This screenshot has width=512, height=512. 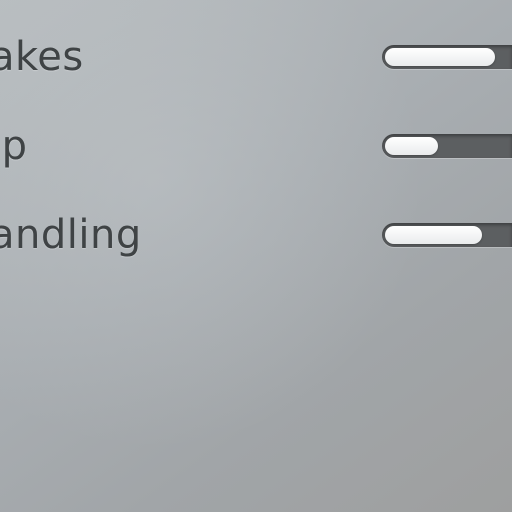 I want to click on stat-row-handling: andling, so click(x=256, y=235).